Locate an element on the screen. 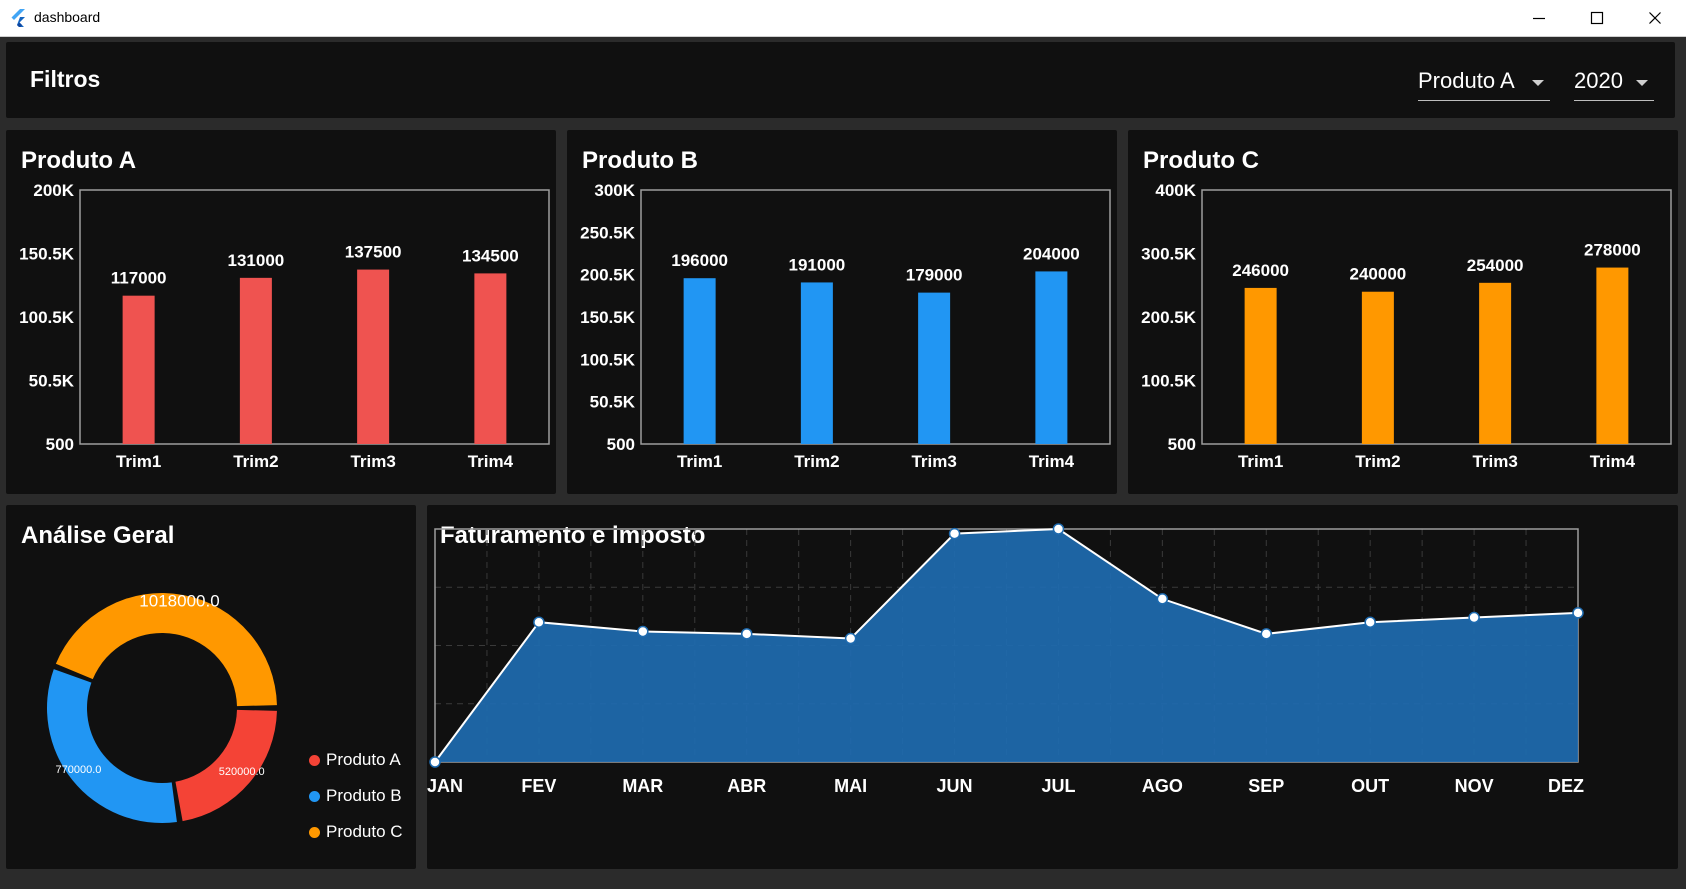  legend-label: Produto C is located at coordinates (364, 831).